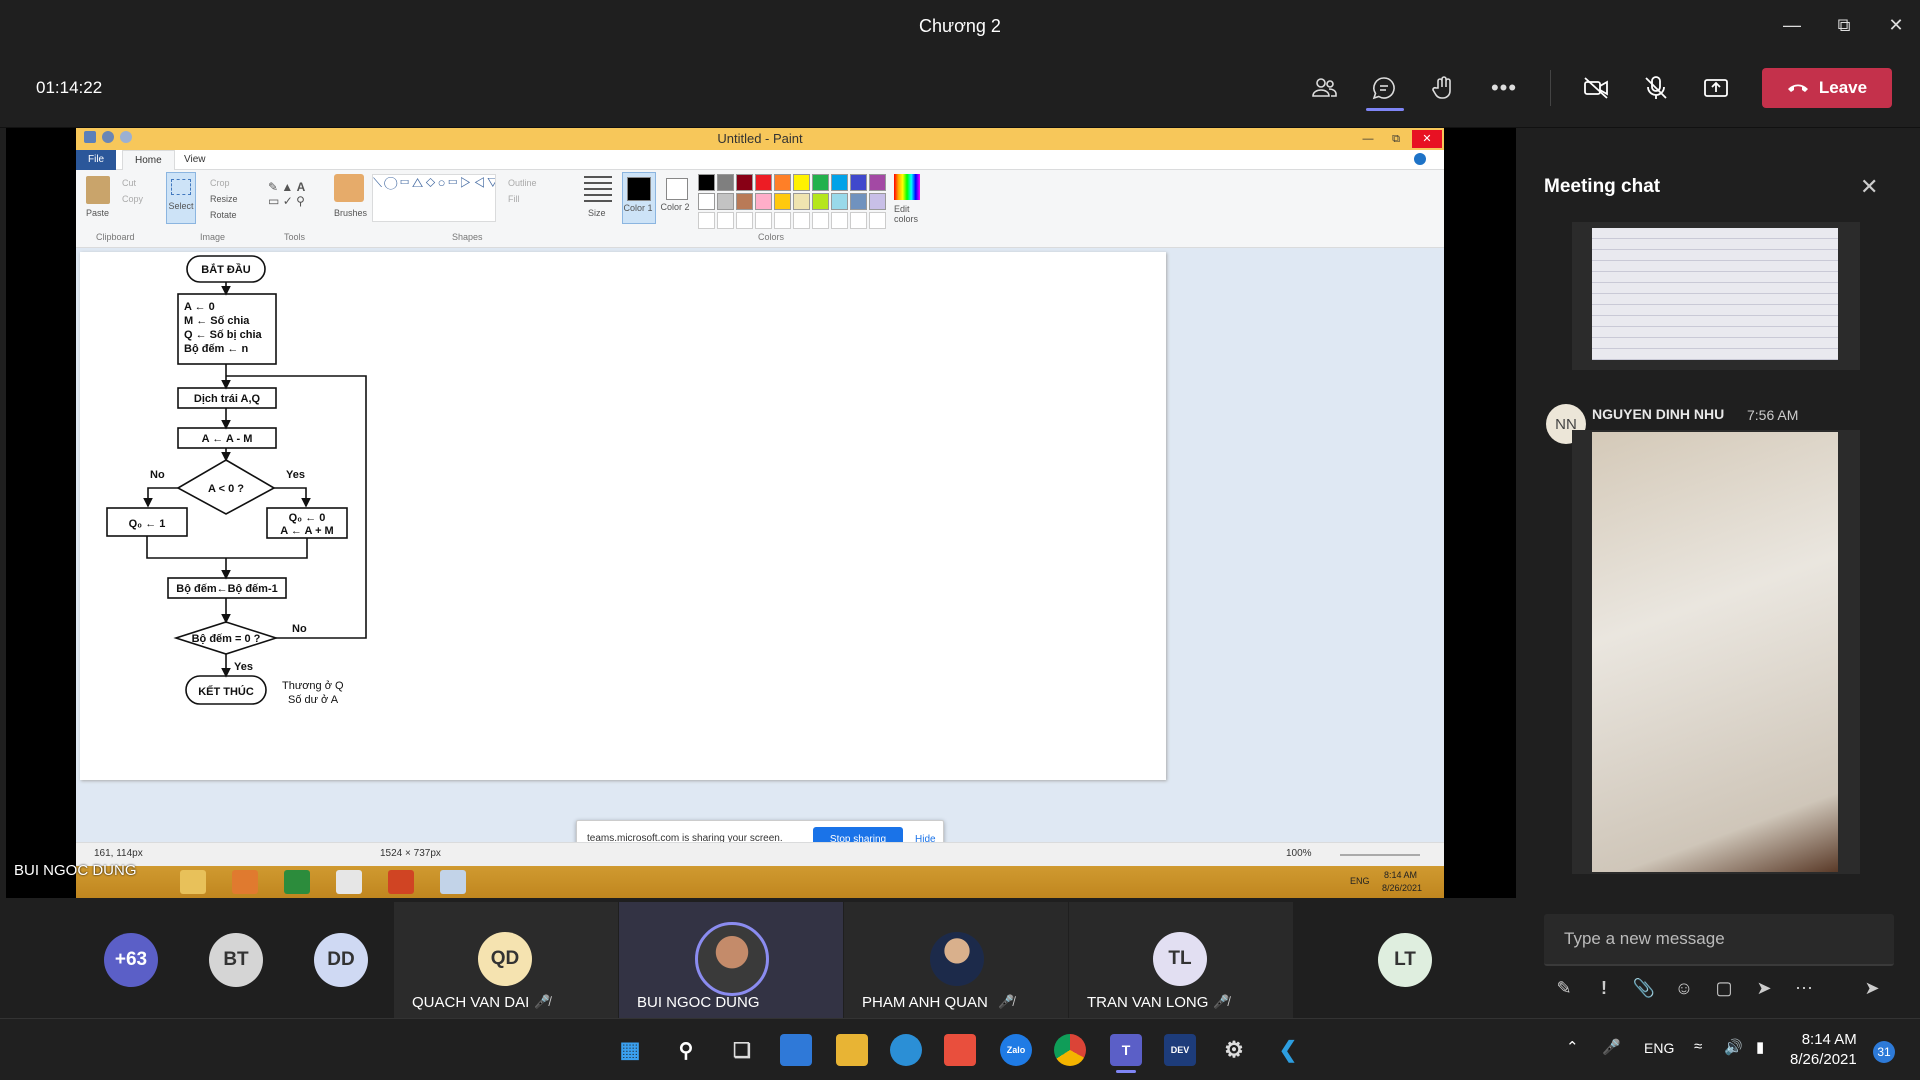  Describe the element at coordinates (1611, 1047) in the screenshot. I see `mic-tray-icon: 🎤` at that location.